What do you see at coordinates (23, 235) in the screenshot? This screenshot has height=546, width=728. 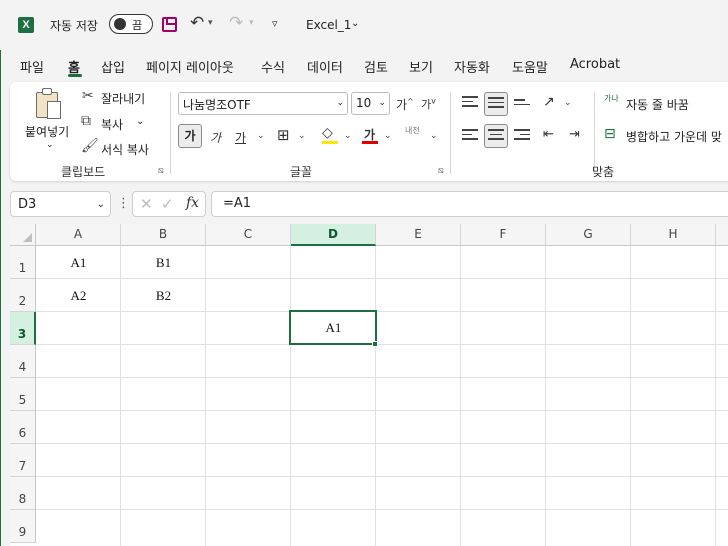 I see `select-all-button` at bounding box center [23, 235].